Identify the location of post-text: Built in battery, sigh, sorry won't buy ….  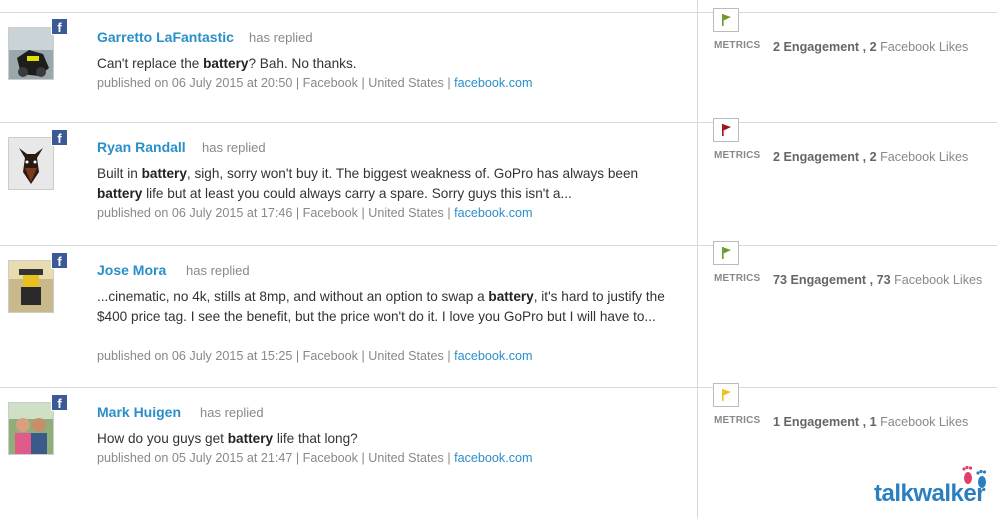
(368, 183).